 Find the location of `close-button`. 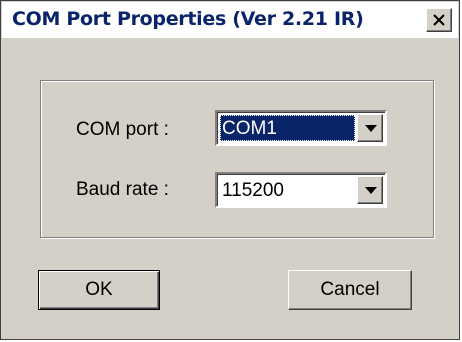

close-button is located at coordinates (439, 20).